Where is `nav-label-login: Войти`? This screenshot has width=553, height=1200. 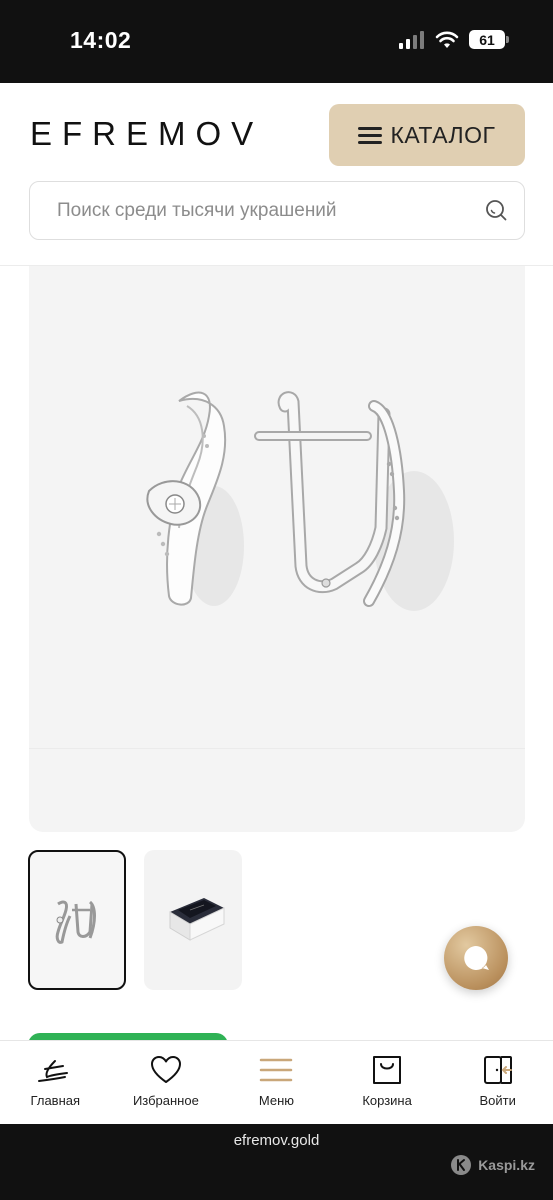 nav-label-login: Войти is located at coordinates (497, 1100).